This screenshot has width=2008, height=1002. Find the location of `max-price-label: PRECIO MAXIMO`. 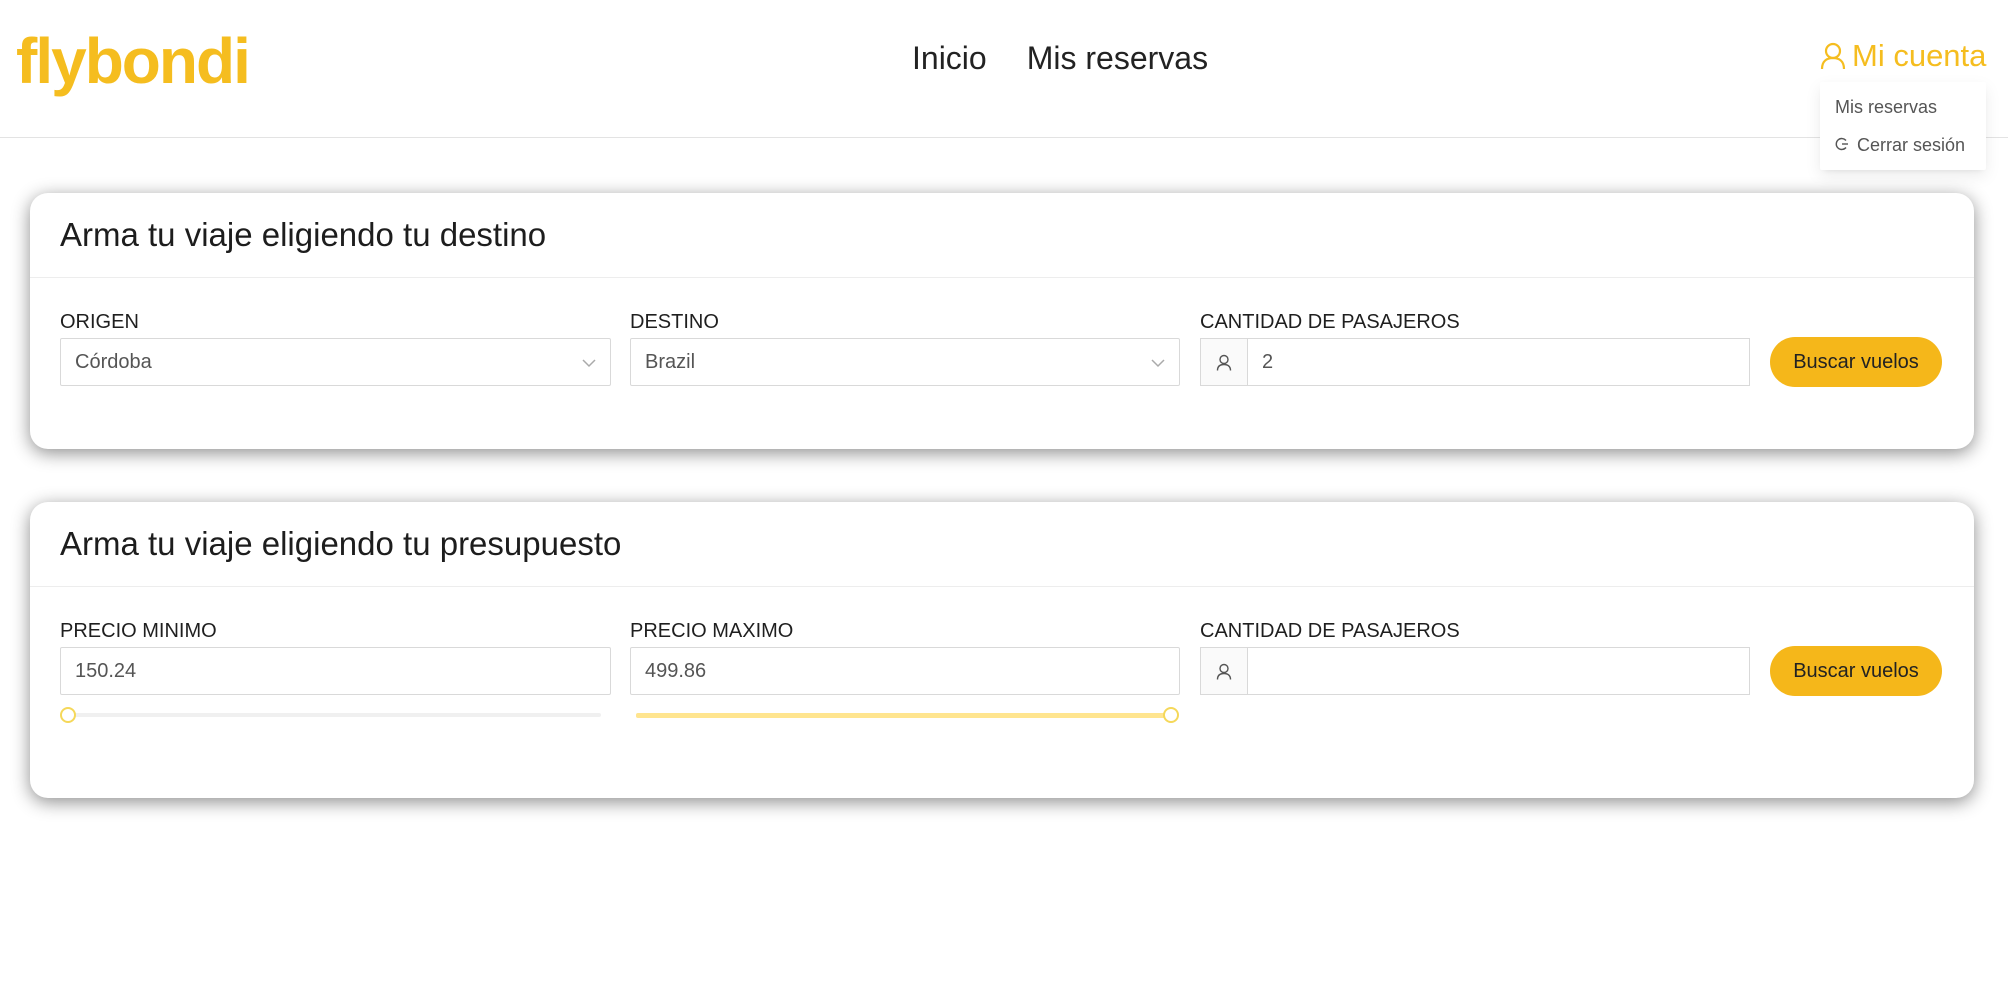

max-price-label: PRECIO MAXIMO is located at coordinates (712, 631).